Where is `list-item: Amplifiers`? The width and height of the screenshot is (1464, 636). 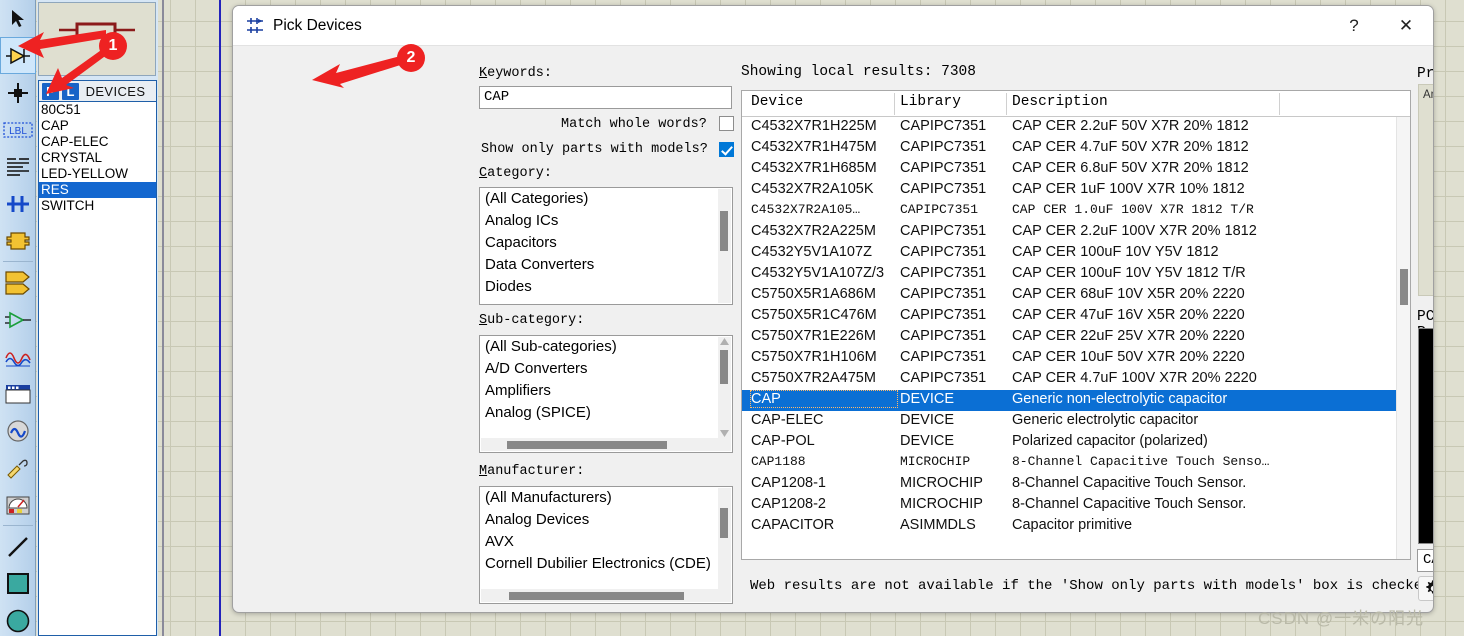 list-item: Amplifiers is located at coordinates (606, 391).